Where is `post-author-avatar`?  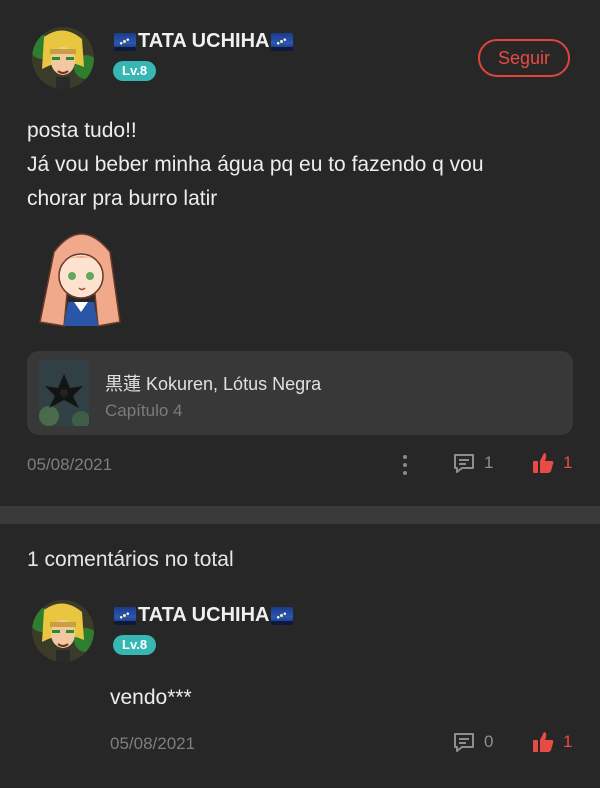 post-author-avatar is located at coordinates (63, 58).